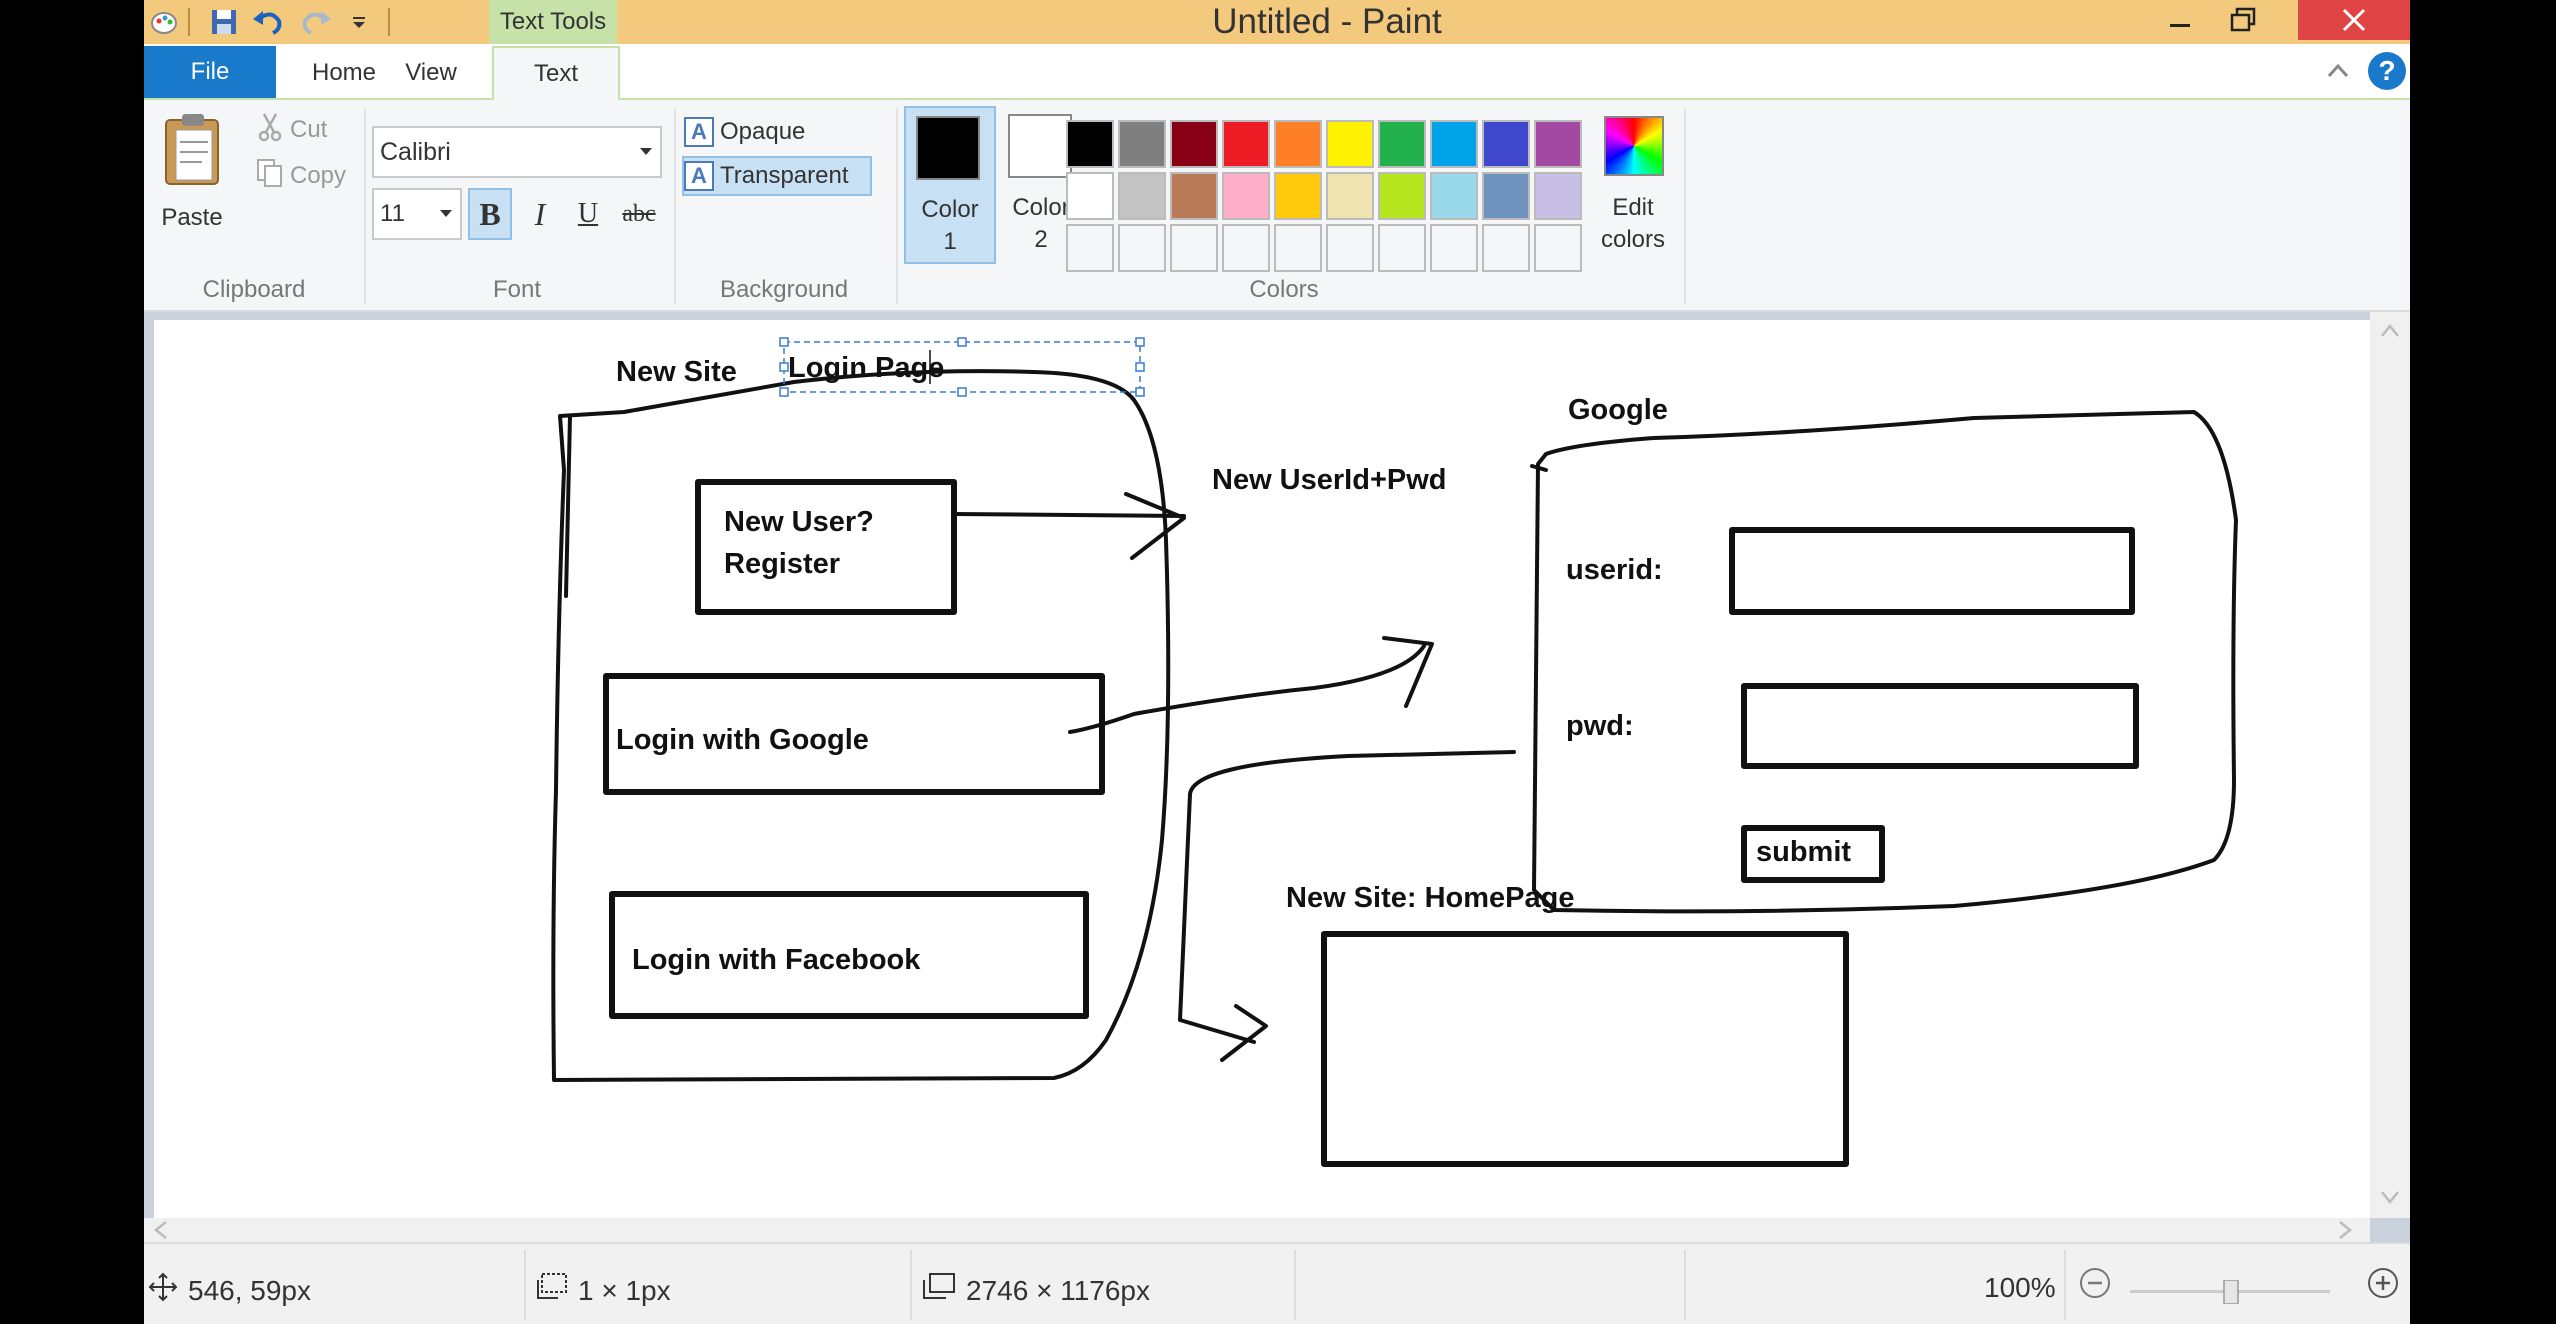 The image size is (2556, 1324). What do you see at coordinates (2387, 71) in the screenshot?
I see `help-icon: ?` at bounding box center [2387, 71].